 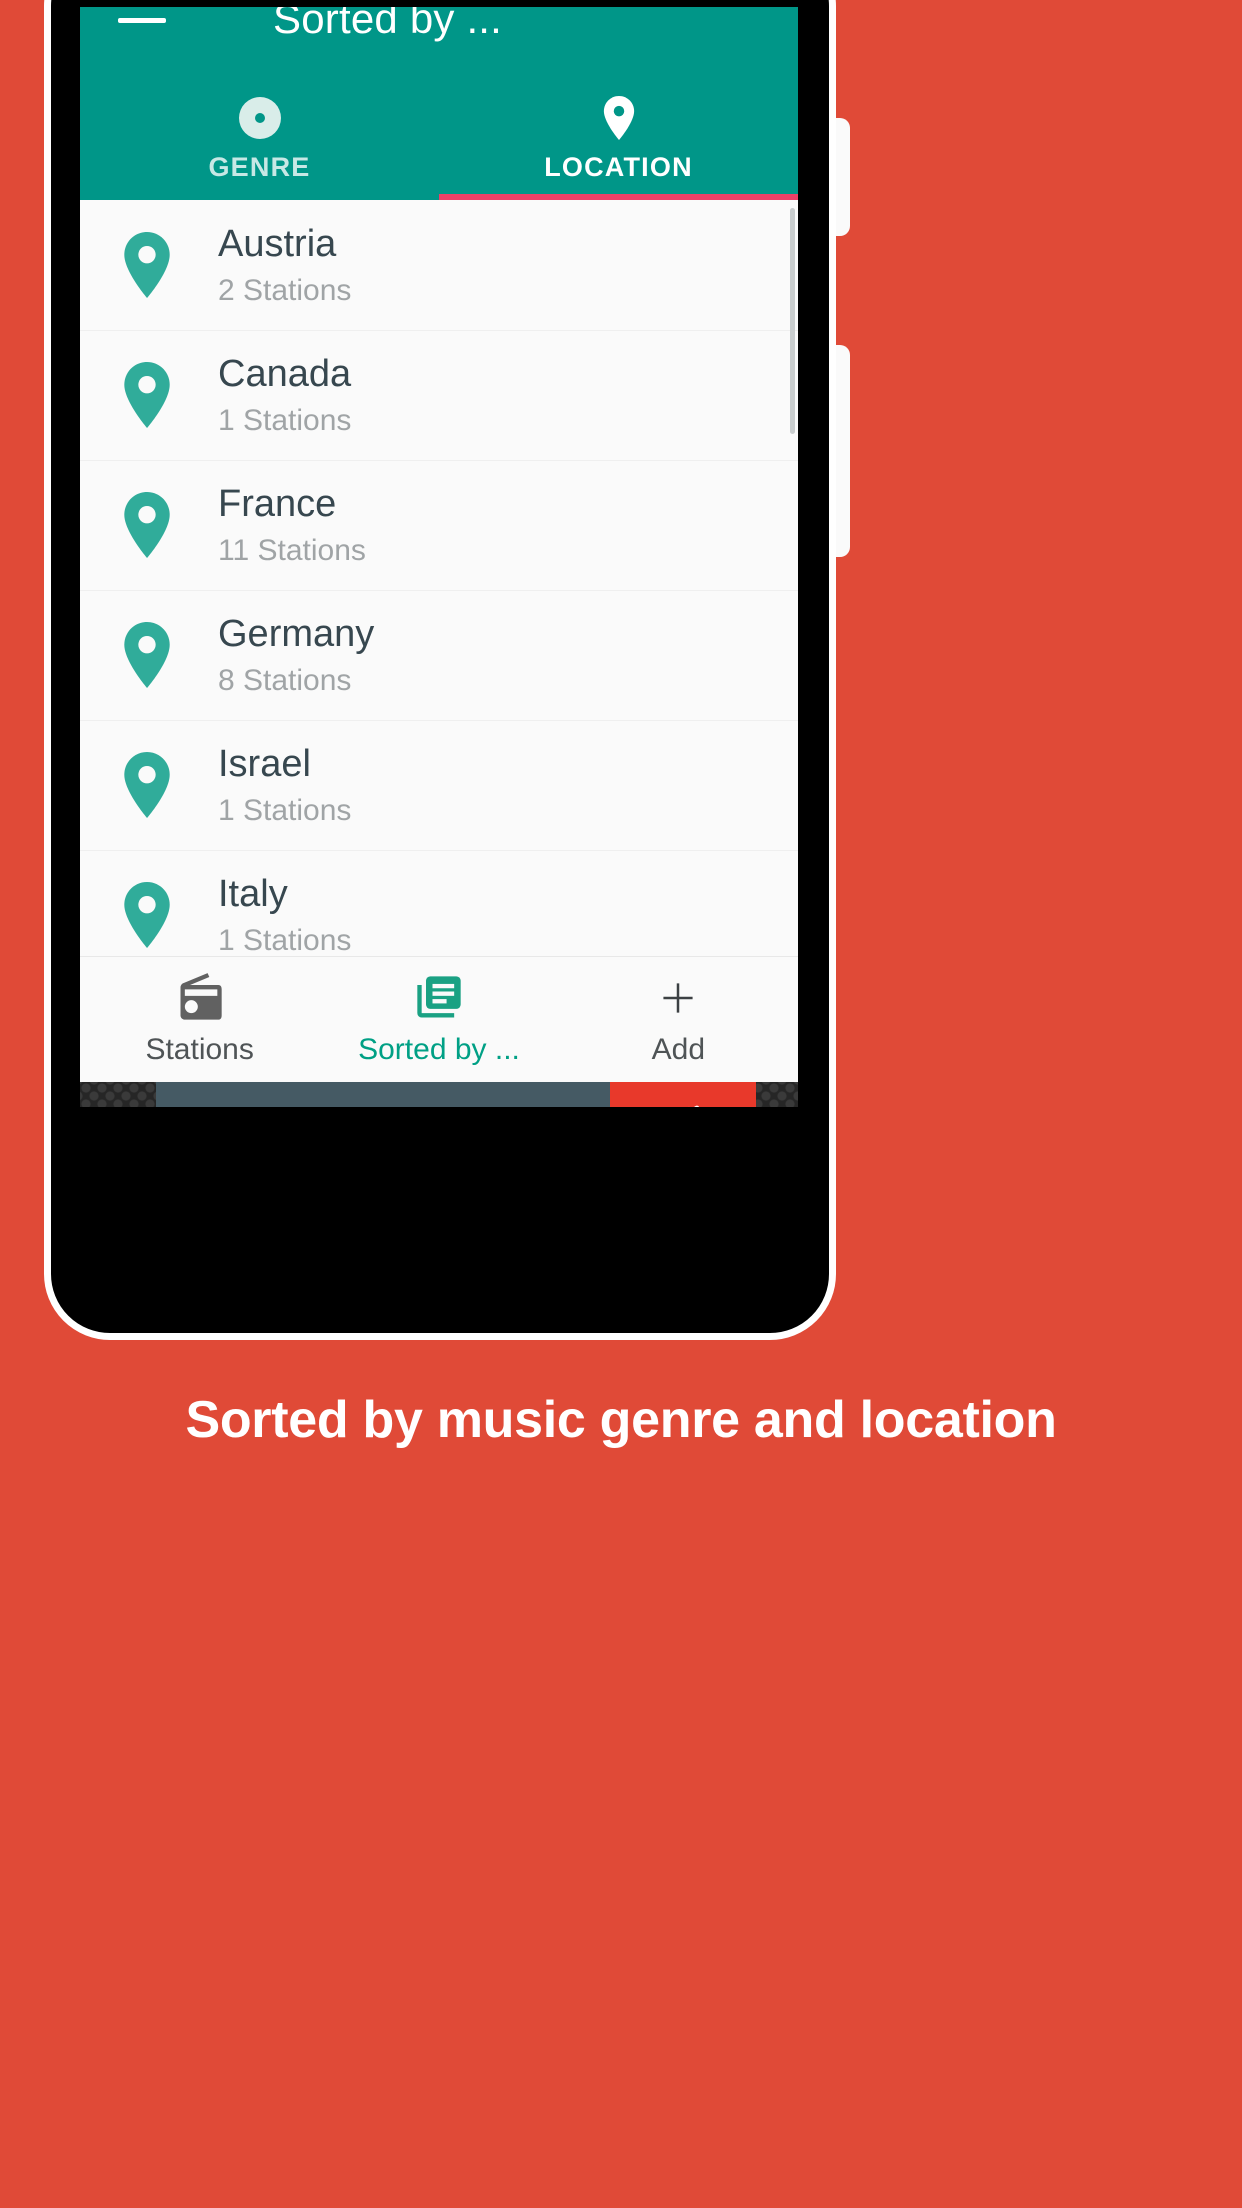 What do you see at coordinates (792, 321) in the screenshot?
I see `list-scrollbar` at bounding box center [792, 321].